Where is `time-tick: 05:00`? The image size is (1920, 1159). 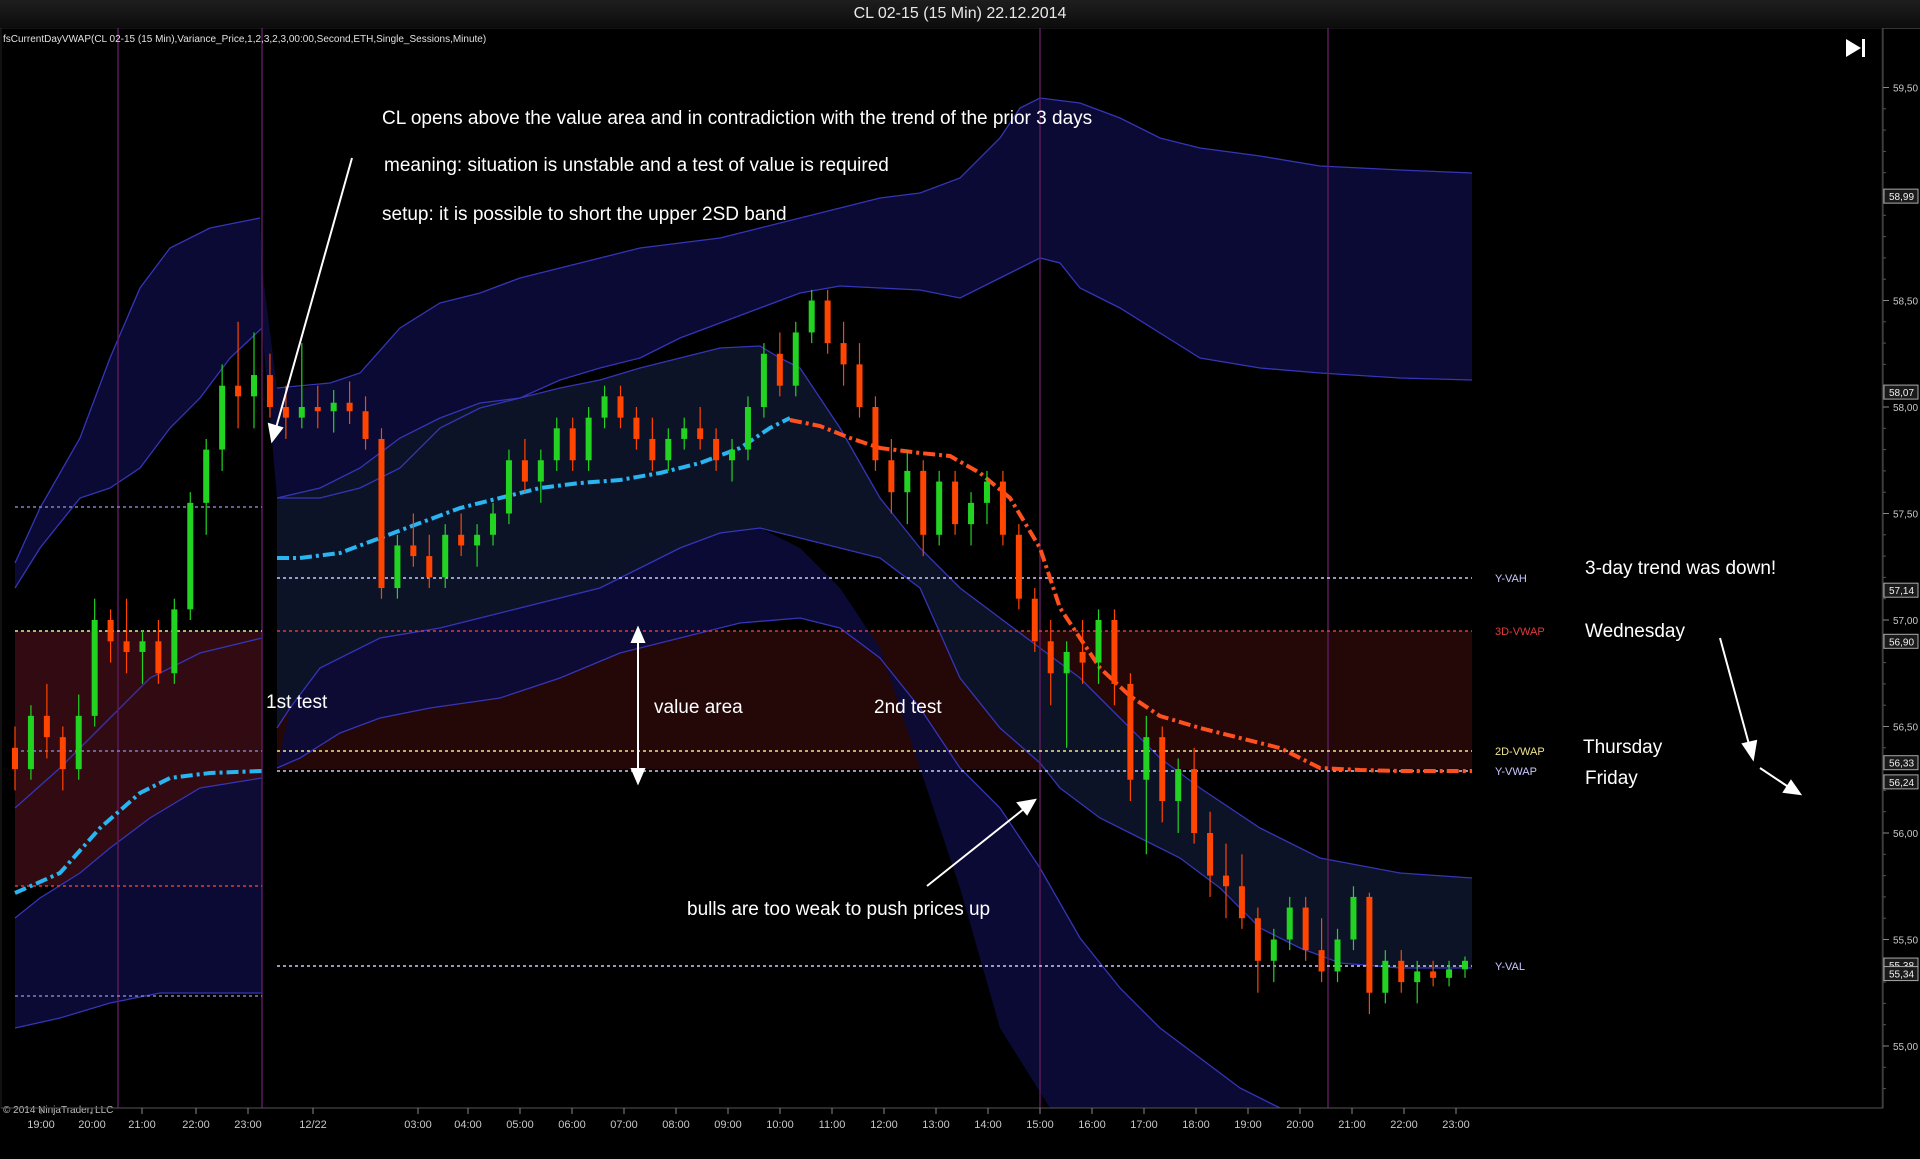 time-tick: 05:00 is located at coordinates (520, 1119).